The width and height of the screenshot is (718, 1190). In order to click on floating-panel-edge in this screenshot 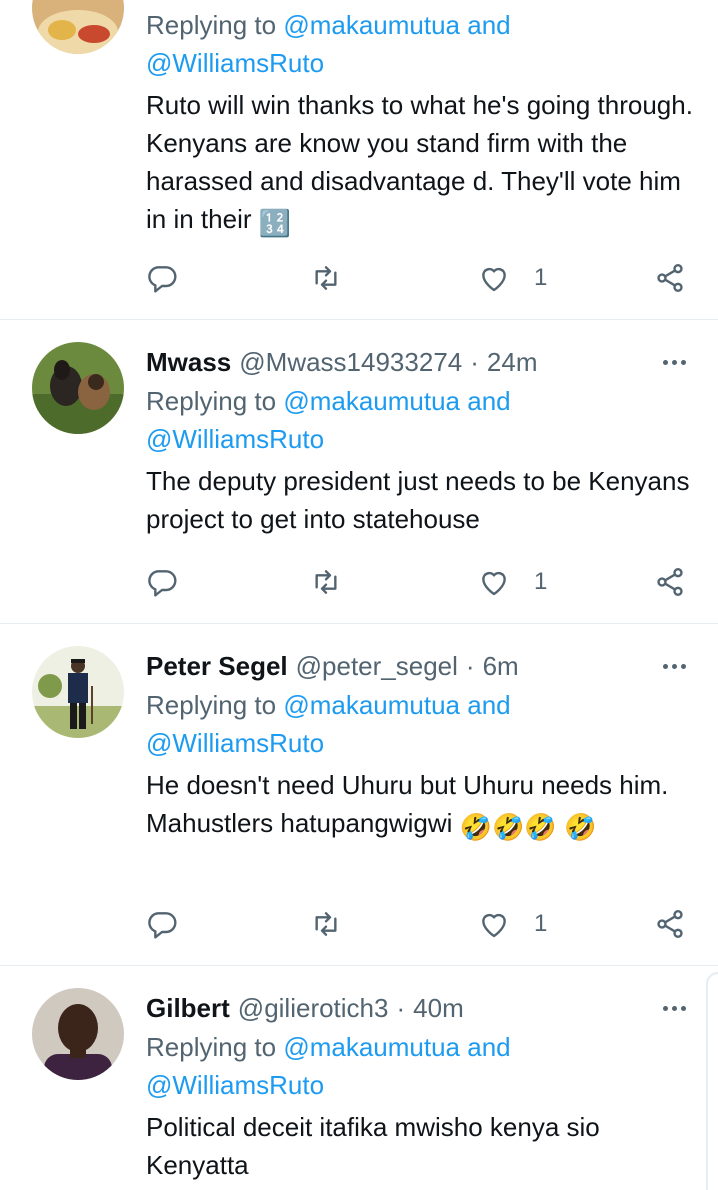, I will do `click(712, 1081)`.